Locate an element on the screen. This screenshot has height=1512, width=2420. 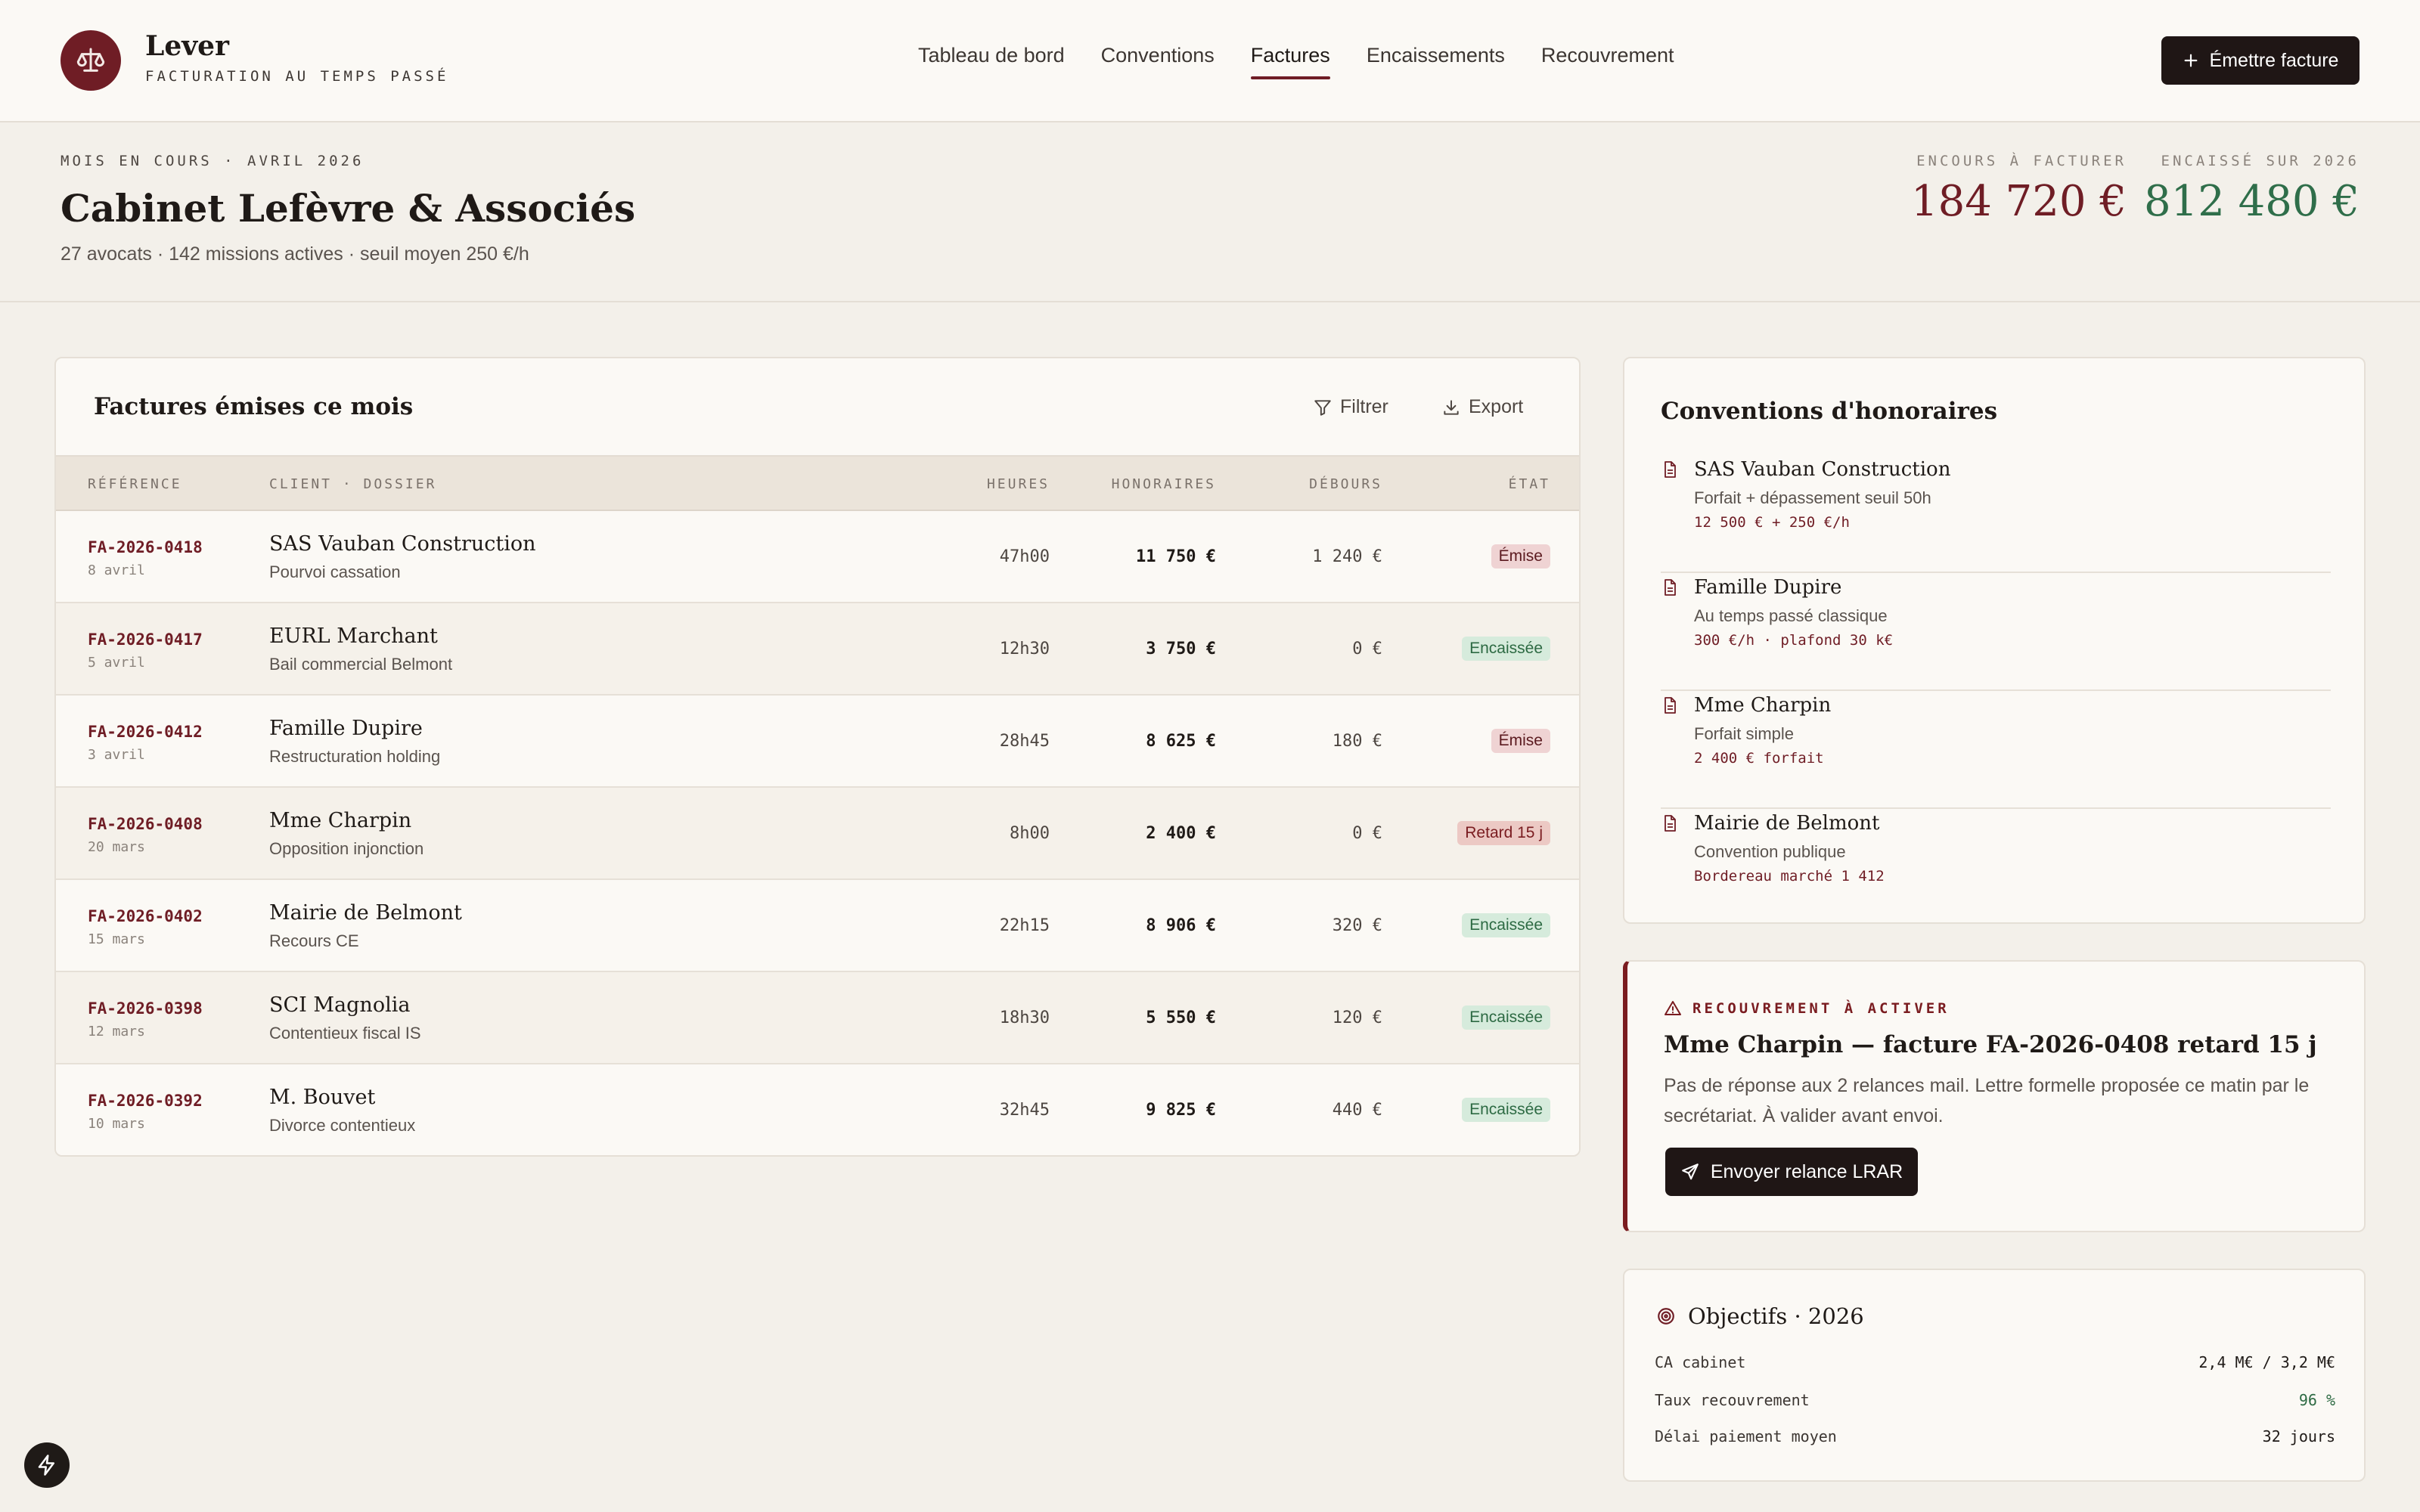
convention-terms: 2 400 € forfait is located at coordinates (1759, 759).